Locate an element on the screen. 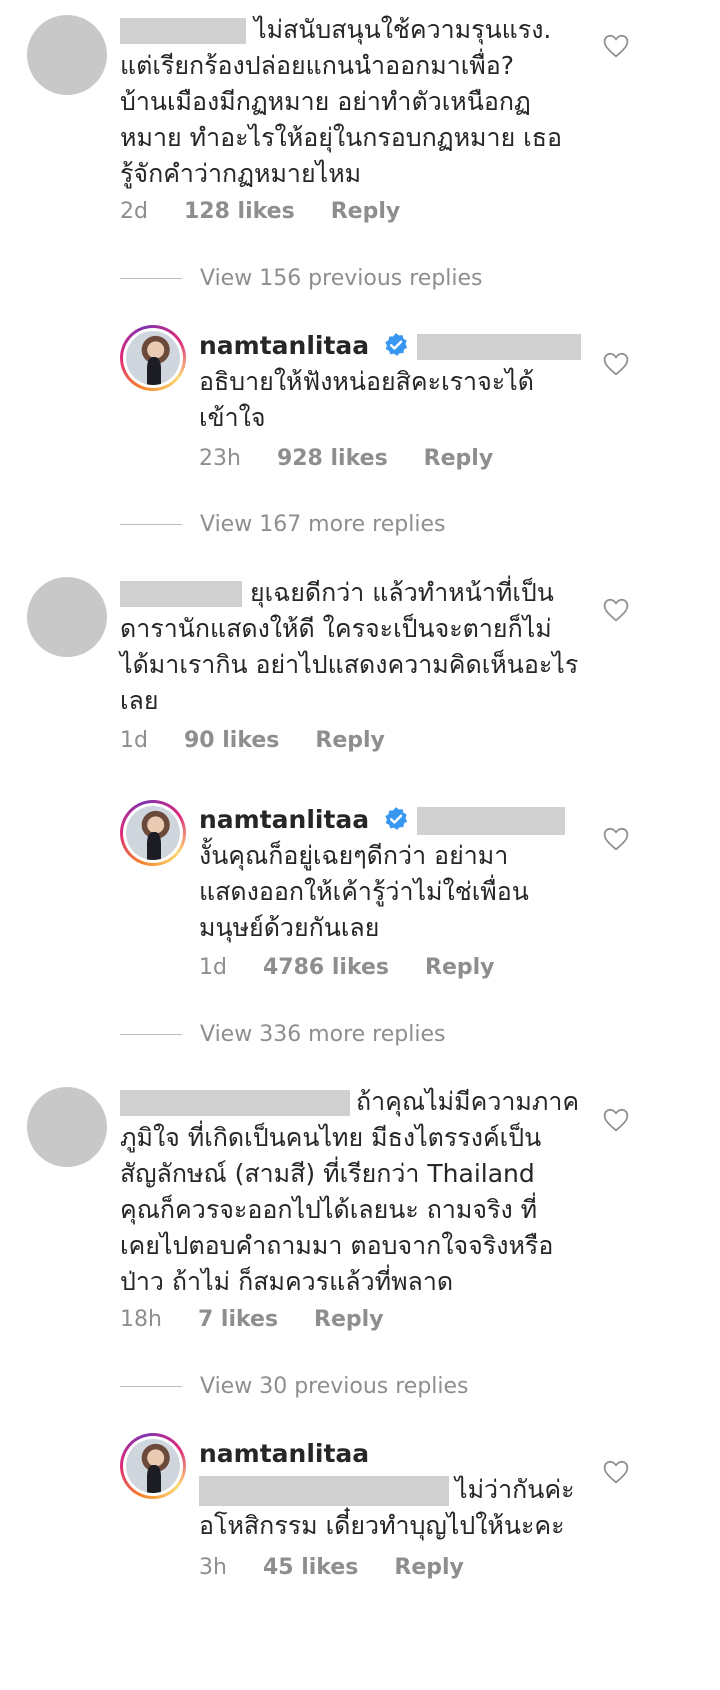  comment-time: 1d is located at coordinates (134, 740).